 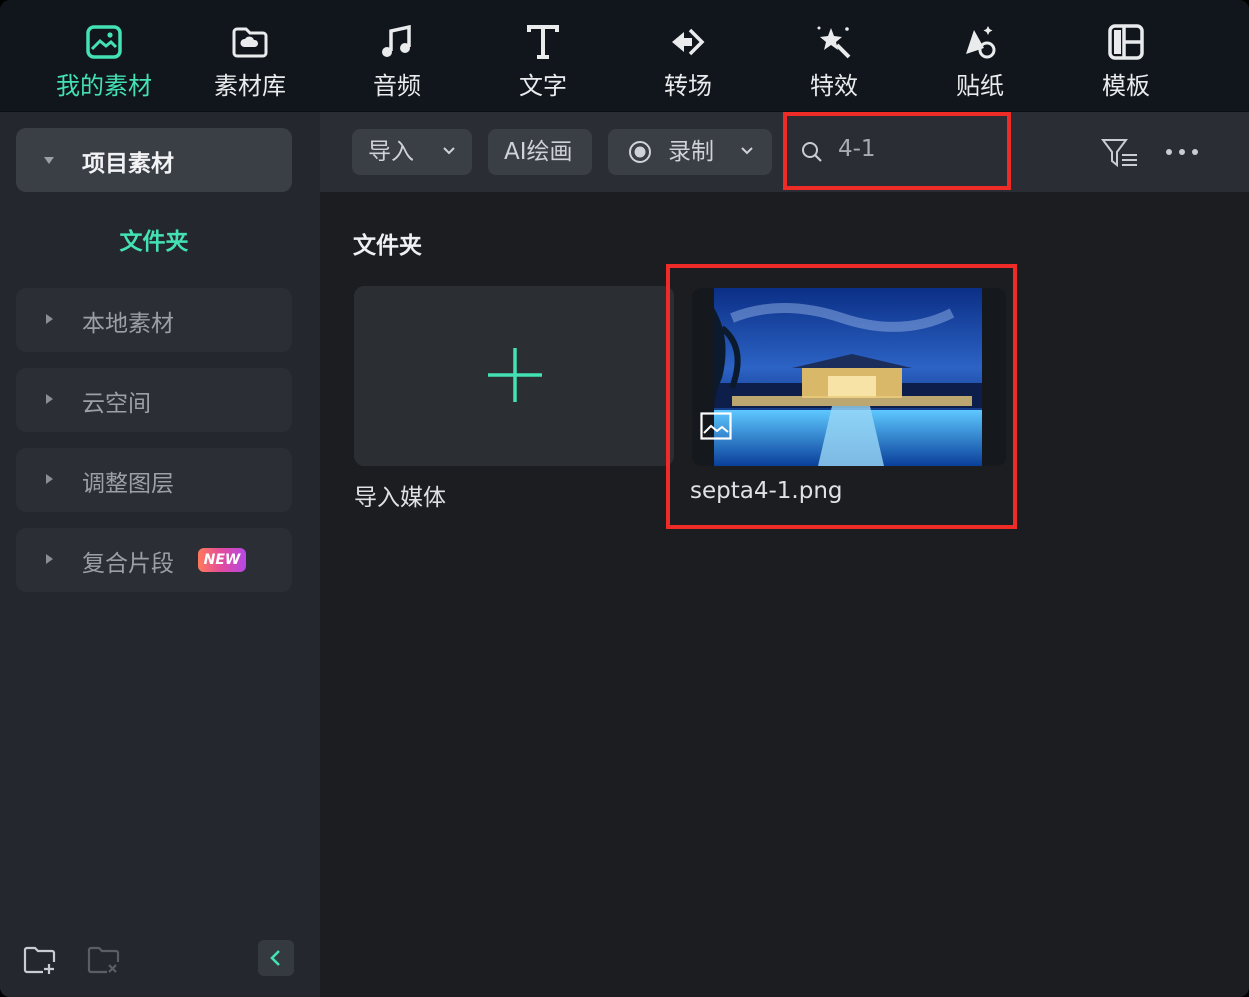 I want to click on tab-transition-label: 转场, so click(x=688, y=86).